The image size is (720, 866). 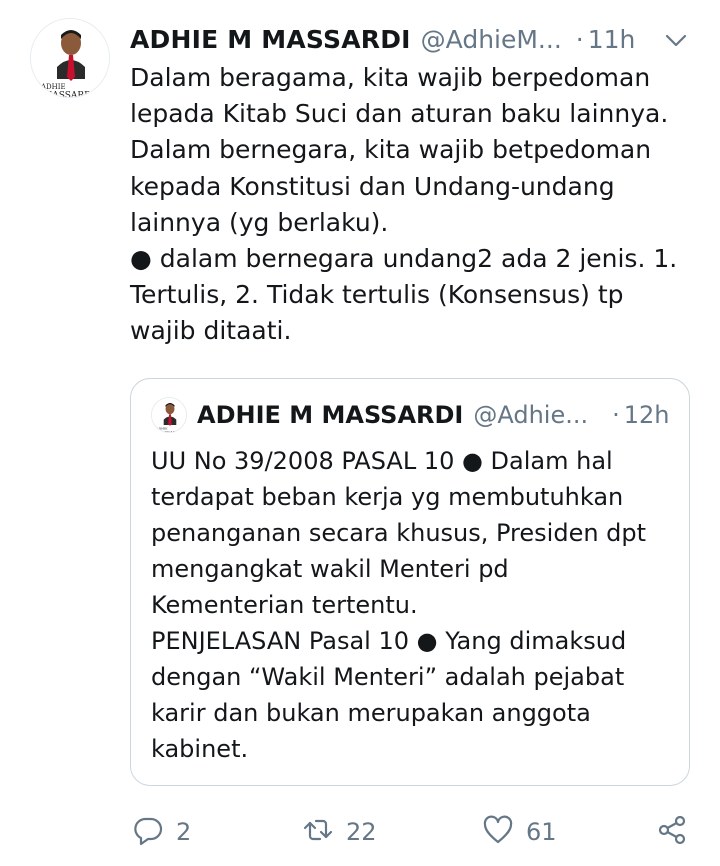 What do you see at coordinates (612, 39) in the screenshot?
I see `tweet-timestamp: 11h` at bounding box center [612, 39].